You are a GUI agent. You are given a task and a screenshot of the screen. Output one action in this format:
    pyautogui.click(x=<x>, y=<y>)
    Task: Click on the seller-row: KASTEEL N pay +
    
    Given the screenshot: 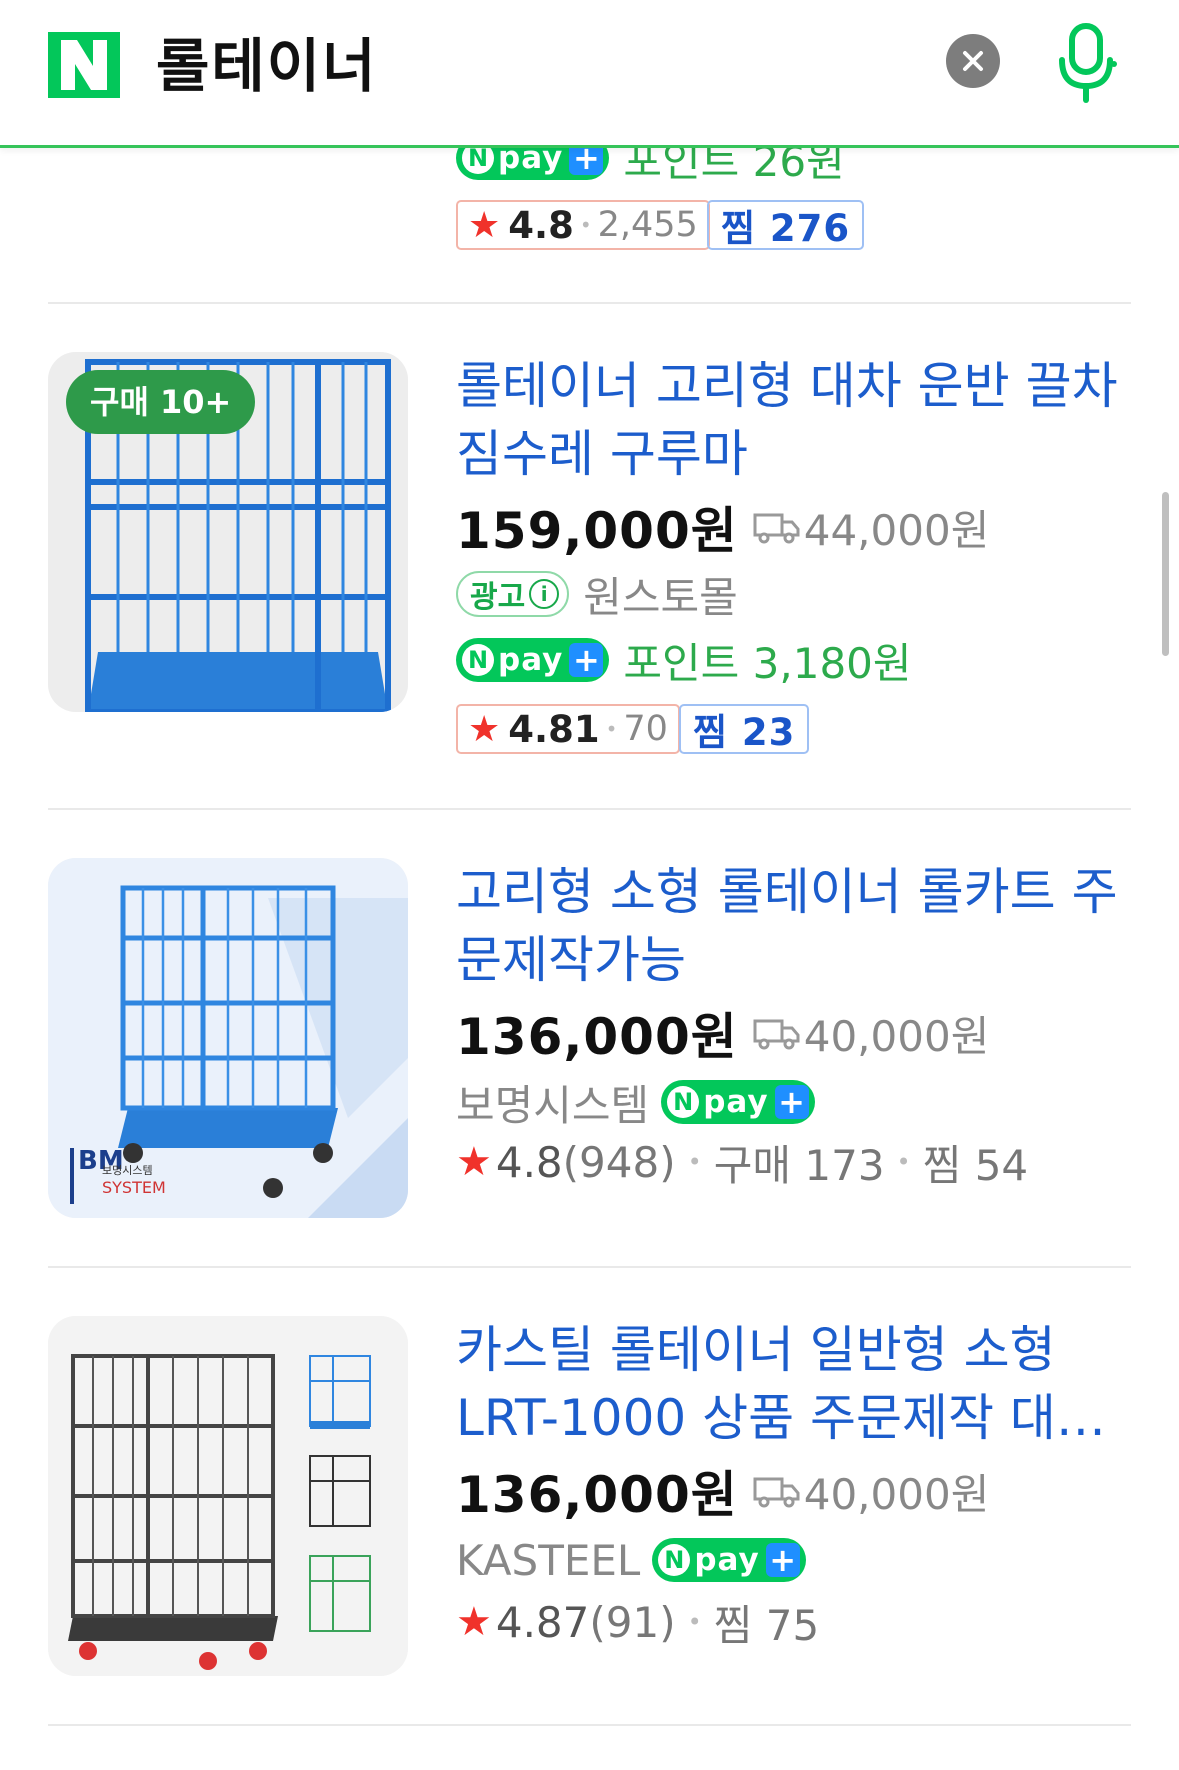 What is the action you would take?
    pyautogui.click(x=631, y=1560)
    